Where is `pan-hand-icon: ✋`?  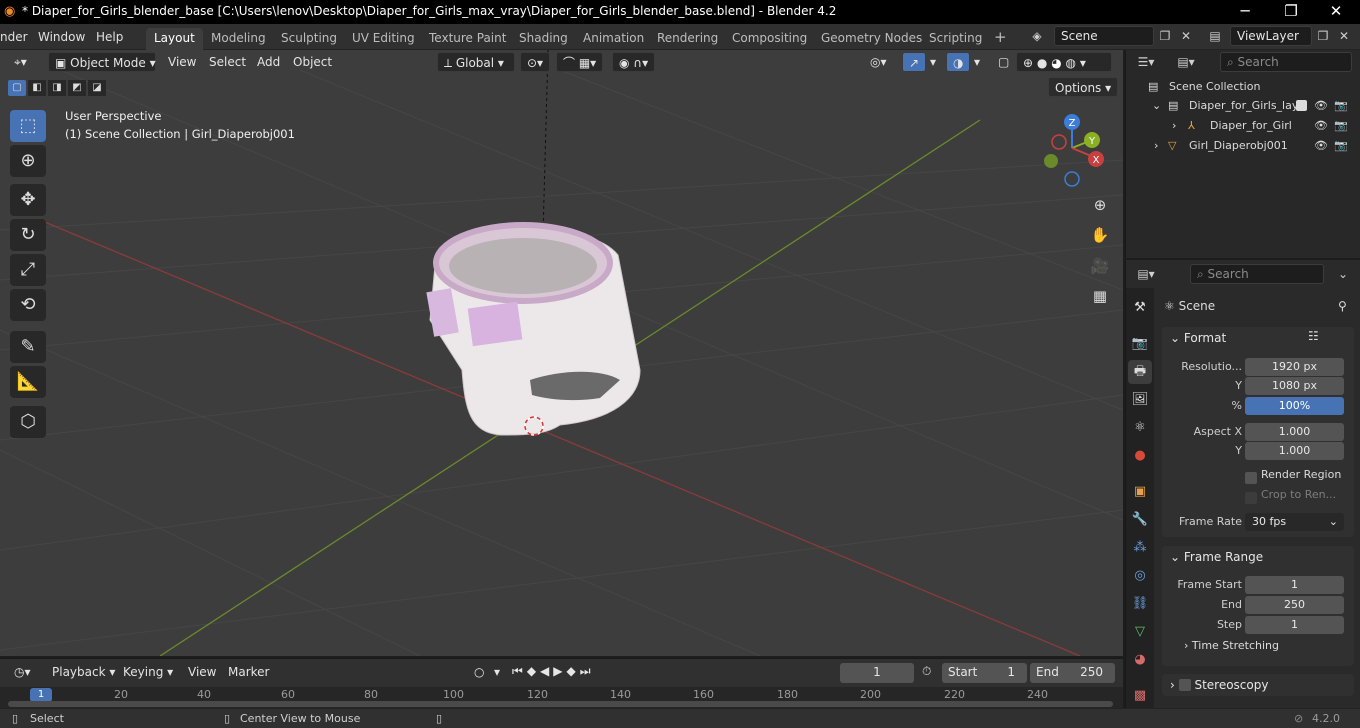
pan-hand-icon: ✋ is located at coordinates (1100, 235).